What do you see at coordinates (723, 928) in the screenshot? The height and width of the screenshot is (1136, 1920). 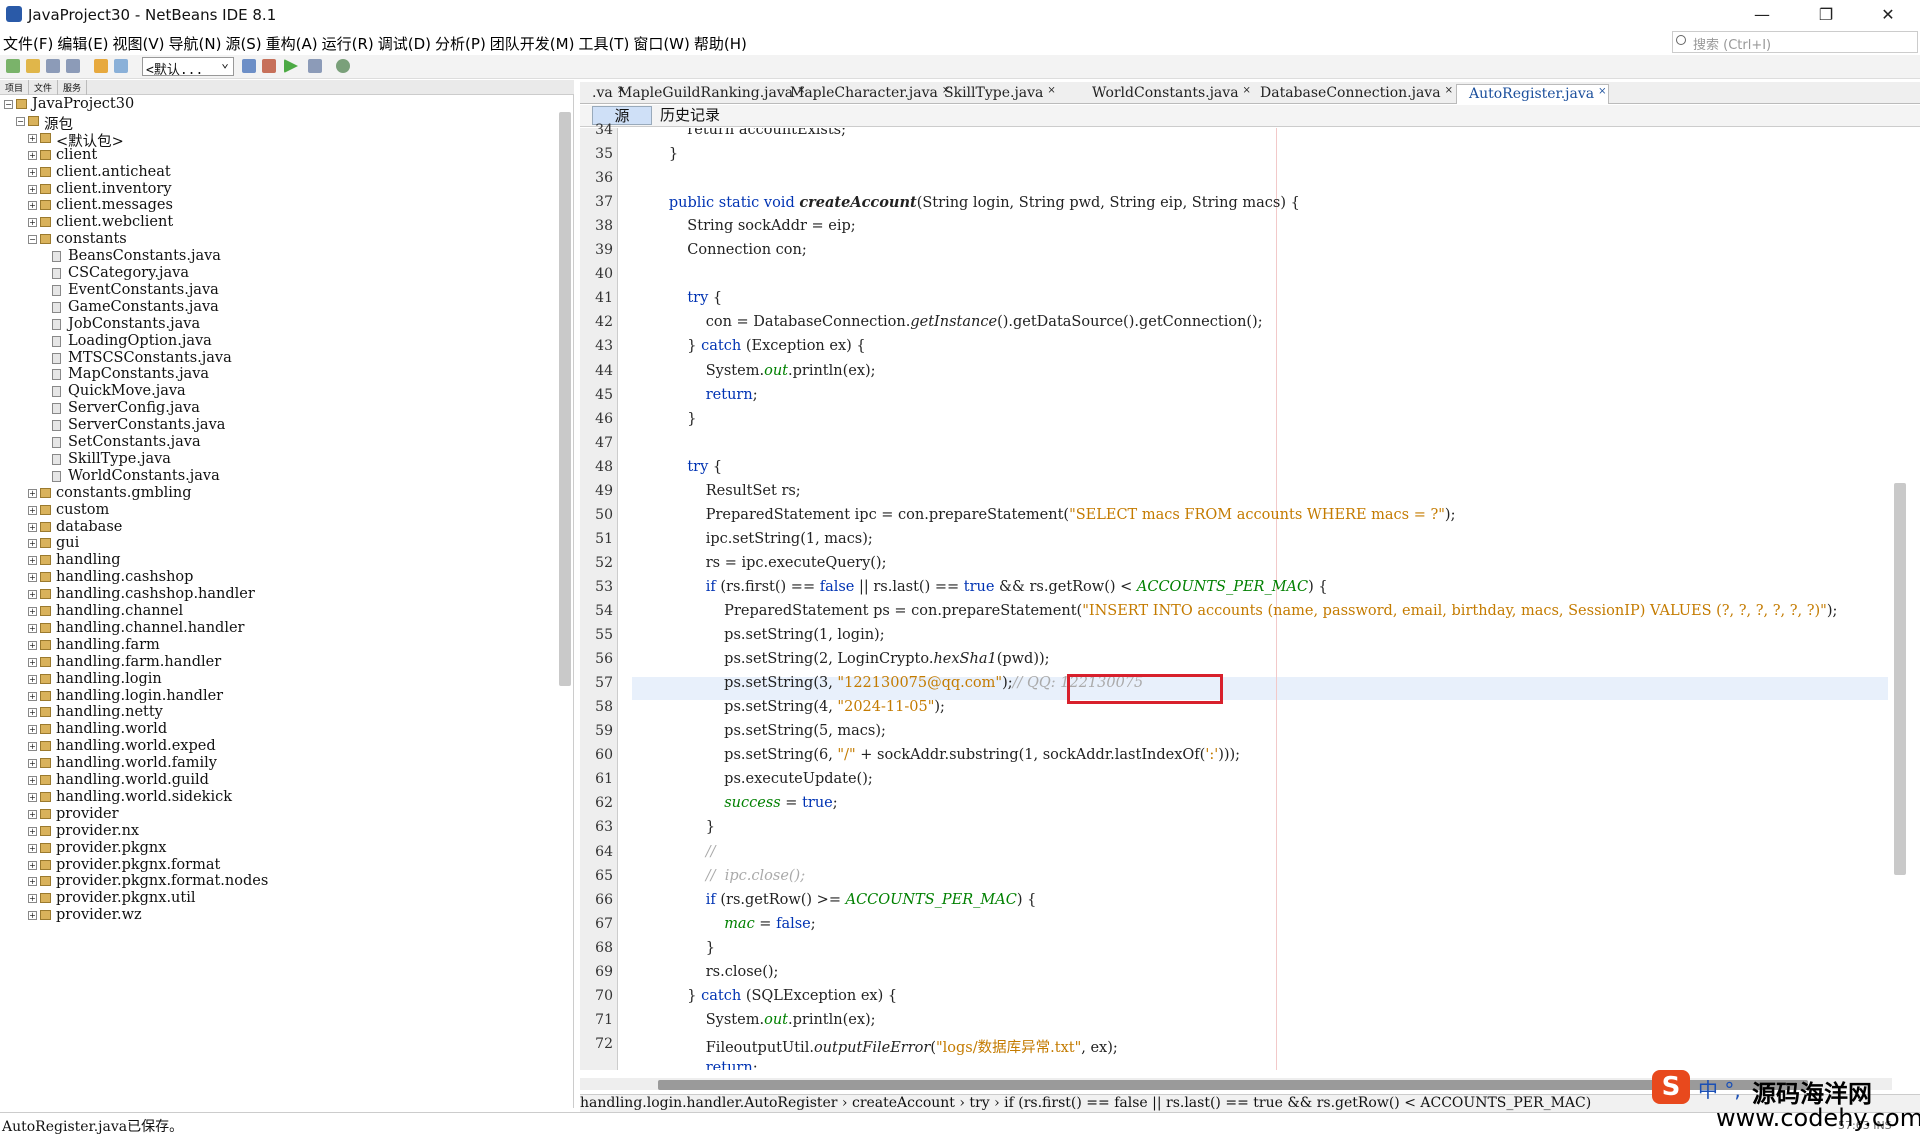 I see `code-line: mac = false;` at bounding box center [723, 928].